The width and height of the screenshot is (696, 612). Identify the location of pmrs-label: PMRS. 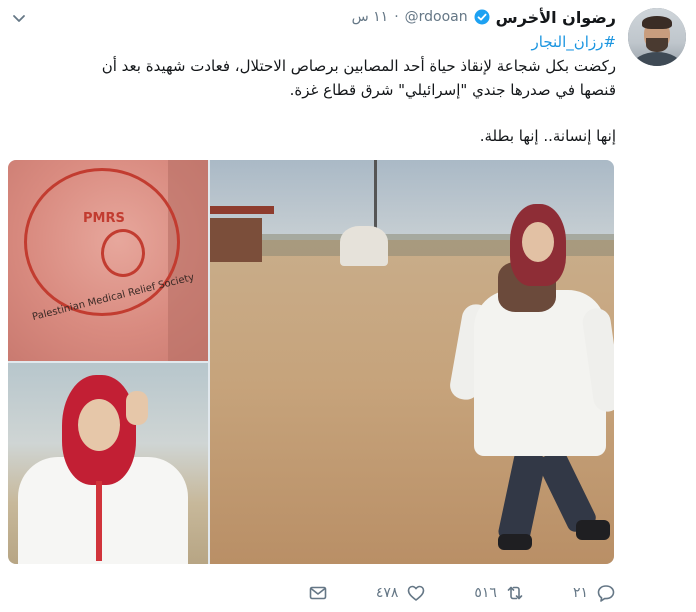
(104, 218).